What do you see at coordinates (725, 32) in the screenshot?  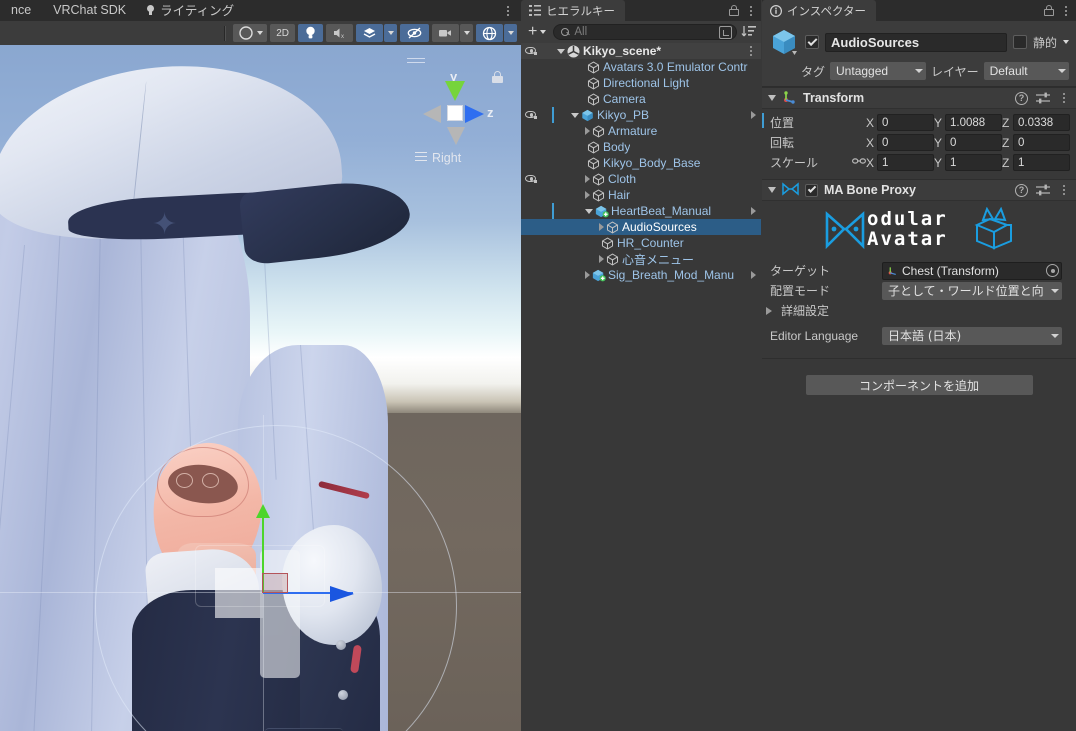 I see `search-expand-icon` at bounding box center [725, 32].